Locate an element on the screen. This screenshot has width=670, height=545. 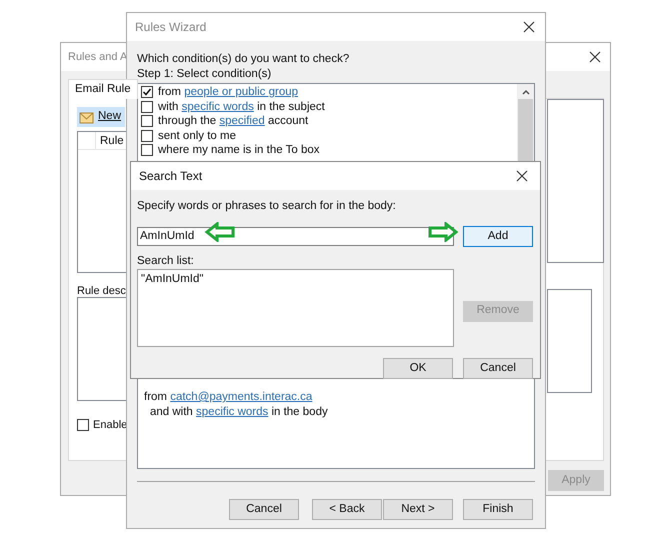
wizard-button: Finish is located at coordinates (498, 509).